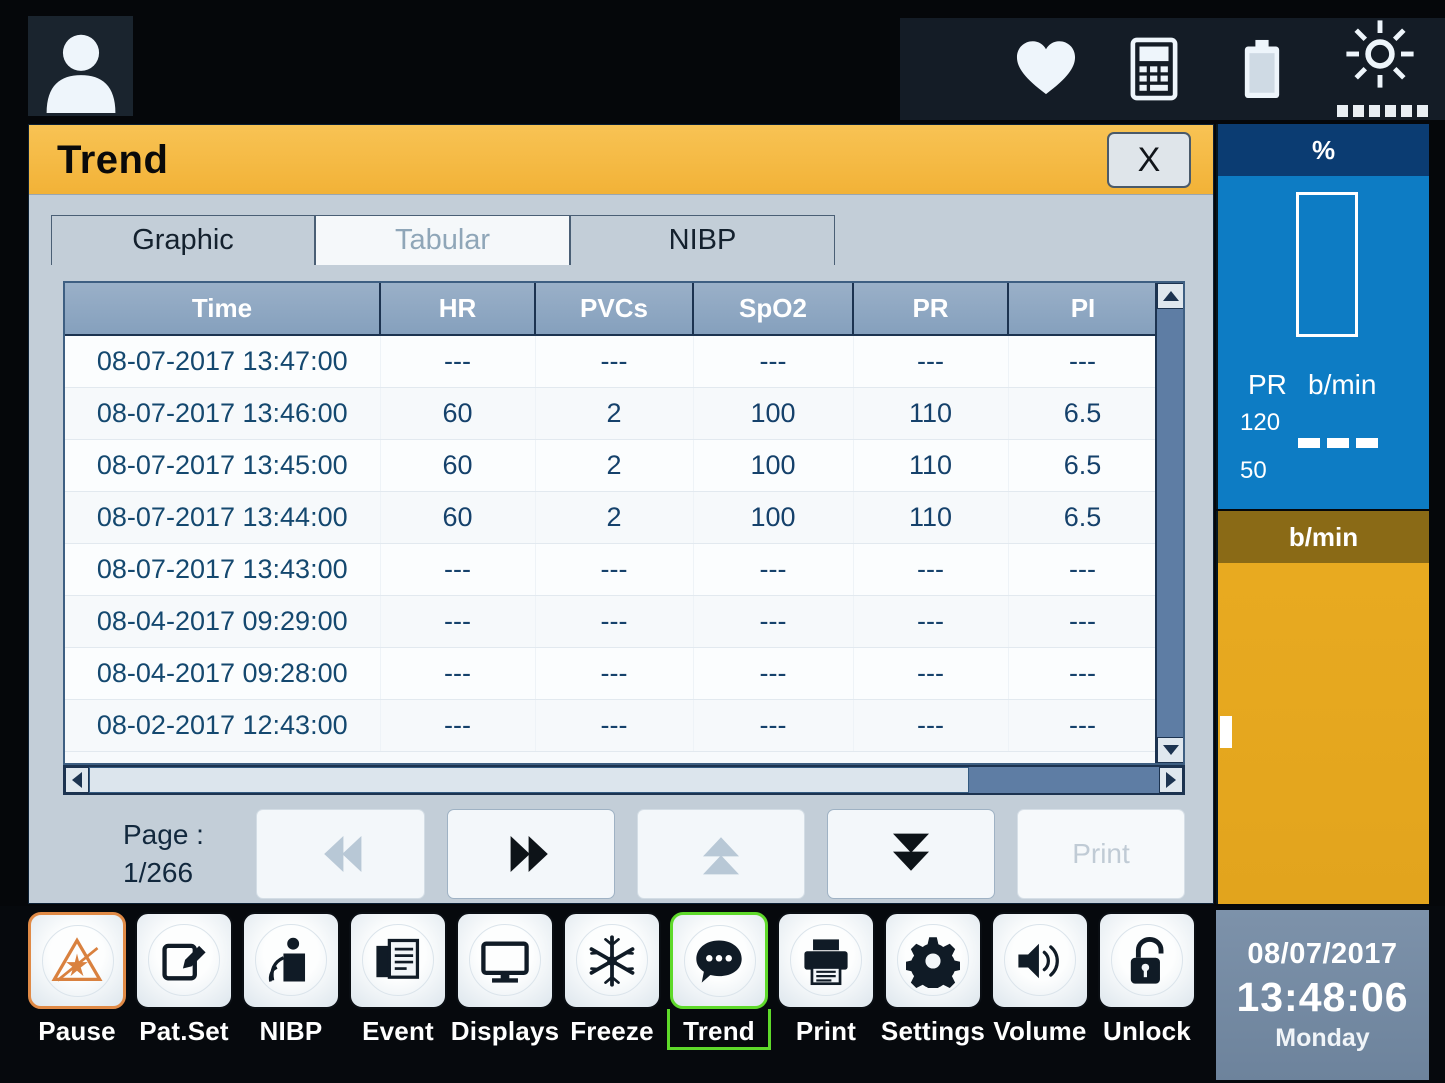 This screenshot has width=1445, height=1083. Describe the element at coordinates (458, 309) in the screenshot. I see `column-header-hr: HR` at that location.